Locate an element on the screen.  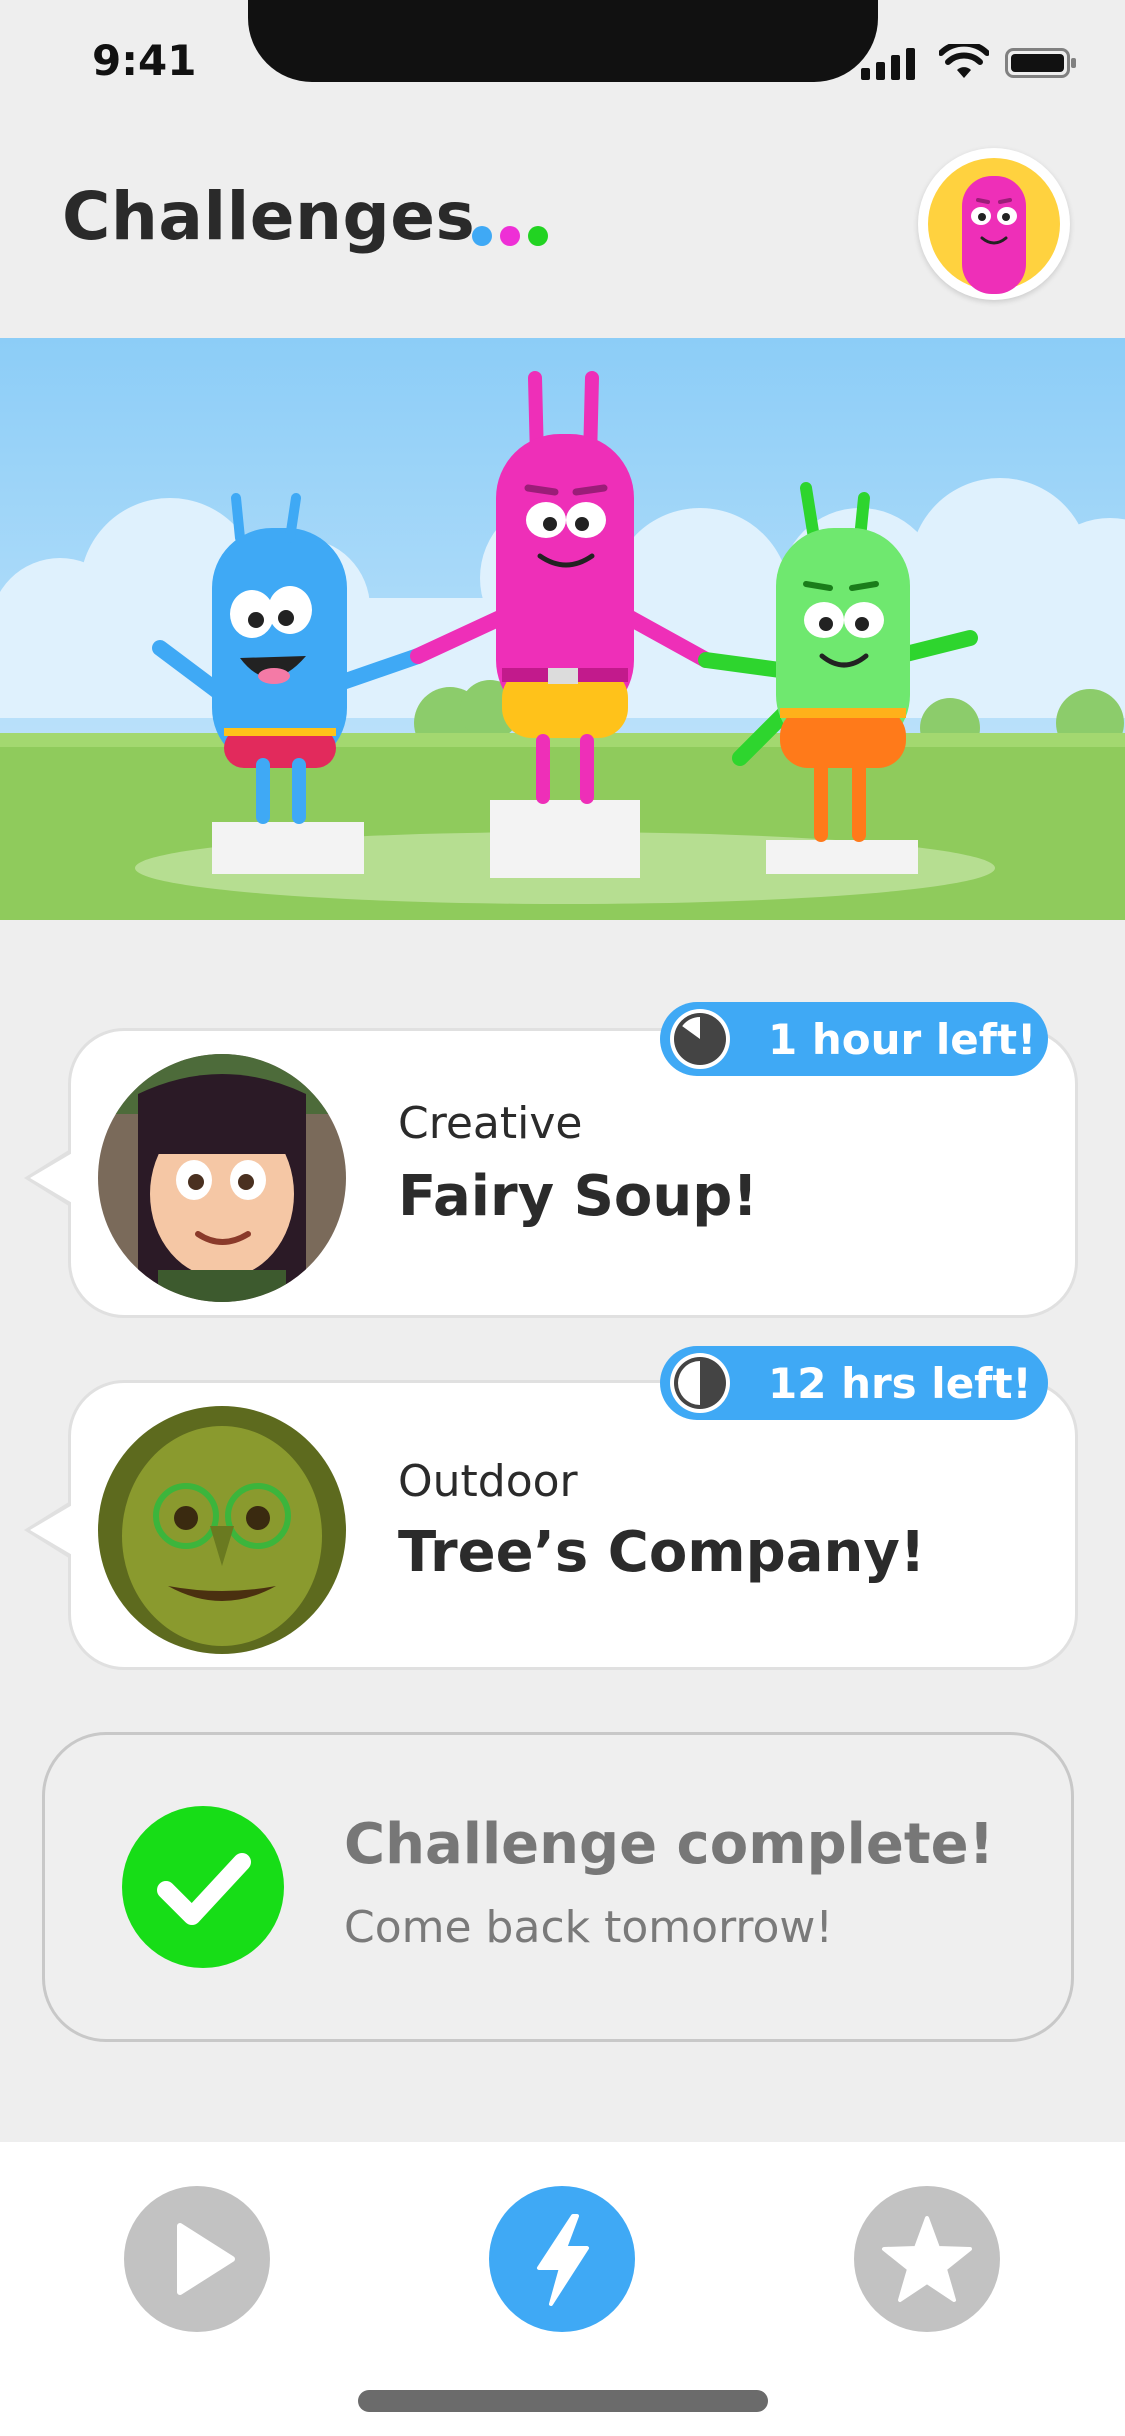
timer-badge: 1 hour left! is located at coordinates (854, 1039).